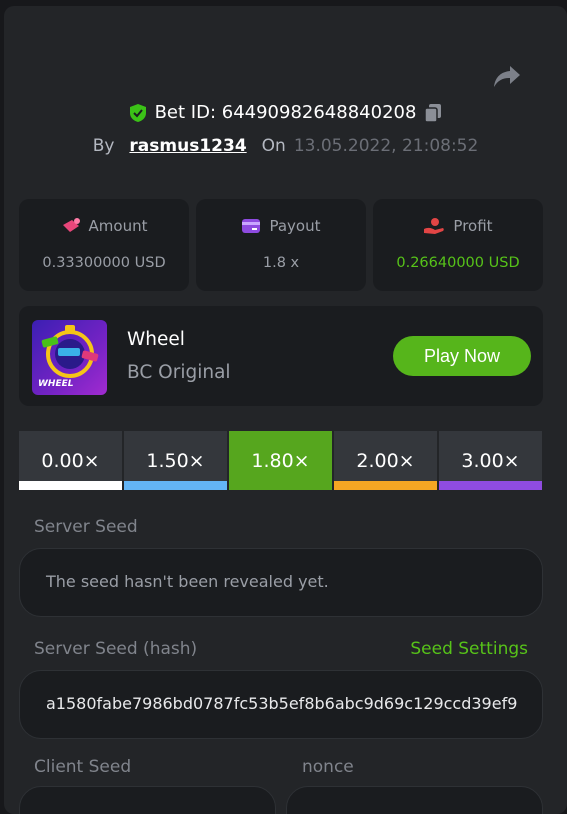 Image resolution: width=567 pixels, height=814 pixels. What do you see at coordinates (83, 767) in the screenshot?
I see `client-seed-label: Client Seed` at bounding box center [83, 767].